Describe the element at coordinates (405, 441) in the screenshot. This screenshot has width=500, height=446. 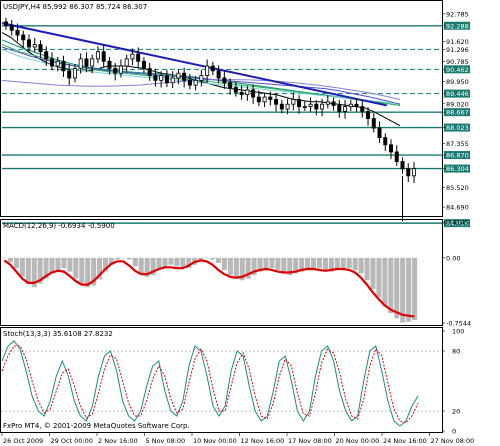
I see `time-tick-label: 24 Nov 16:00` at that location.